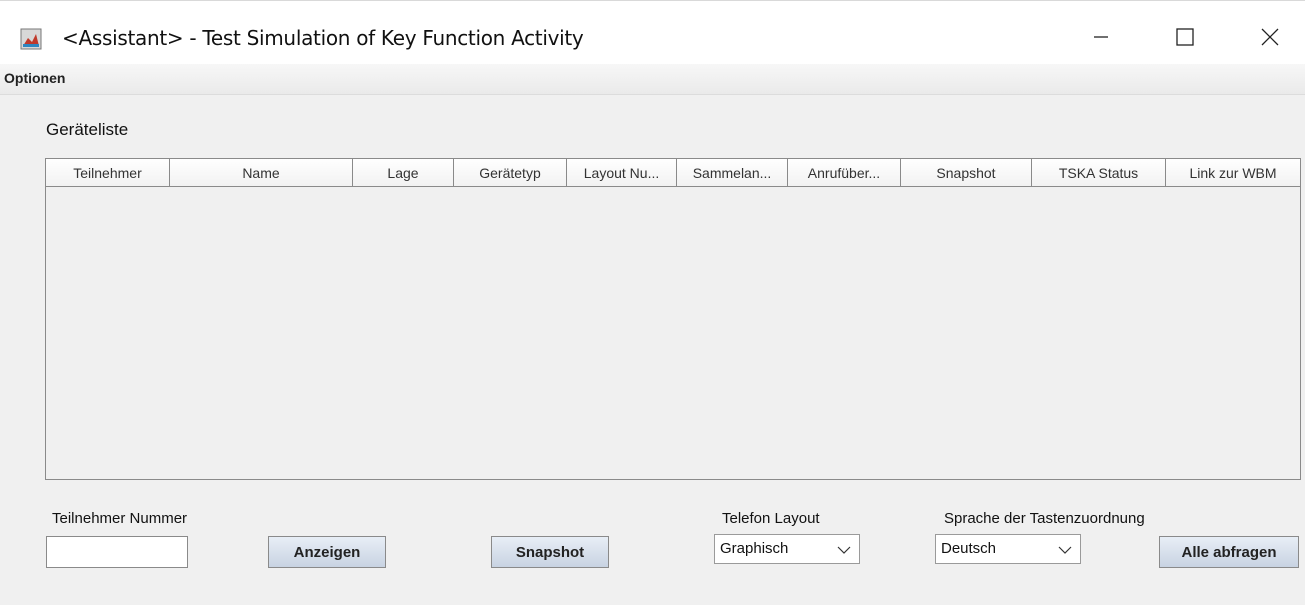 Image resolution: width=1305 pixels, height=605 pixels. What do you see at coordinates (117, 552) in the screenshot?
I see `teilnehmer-nummer-input` at bounding box center [117, 552].